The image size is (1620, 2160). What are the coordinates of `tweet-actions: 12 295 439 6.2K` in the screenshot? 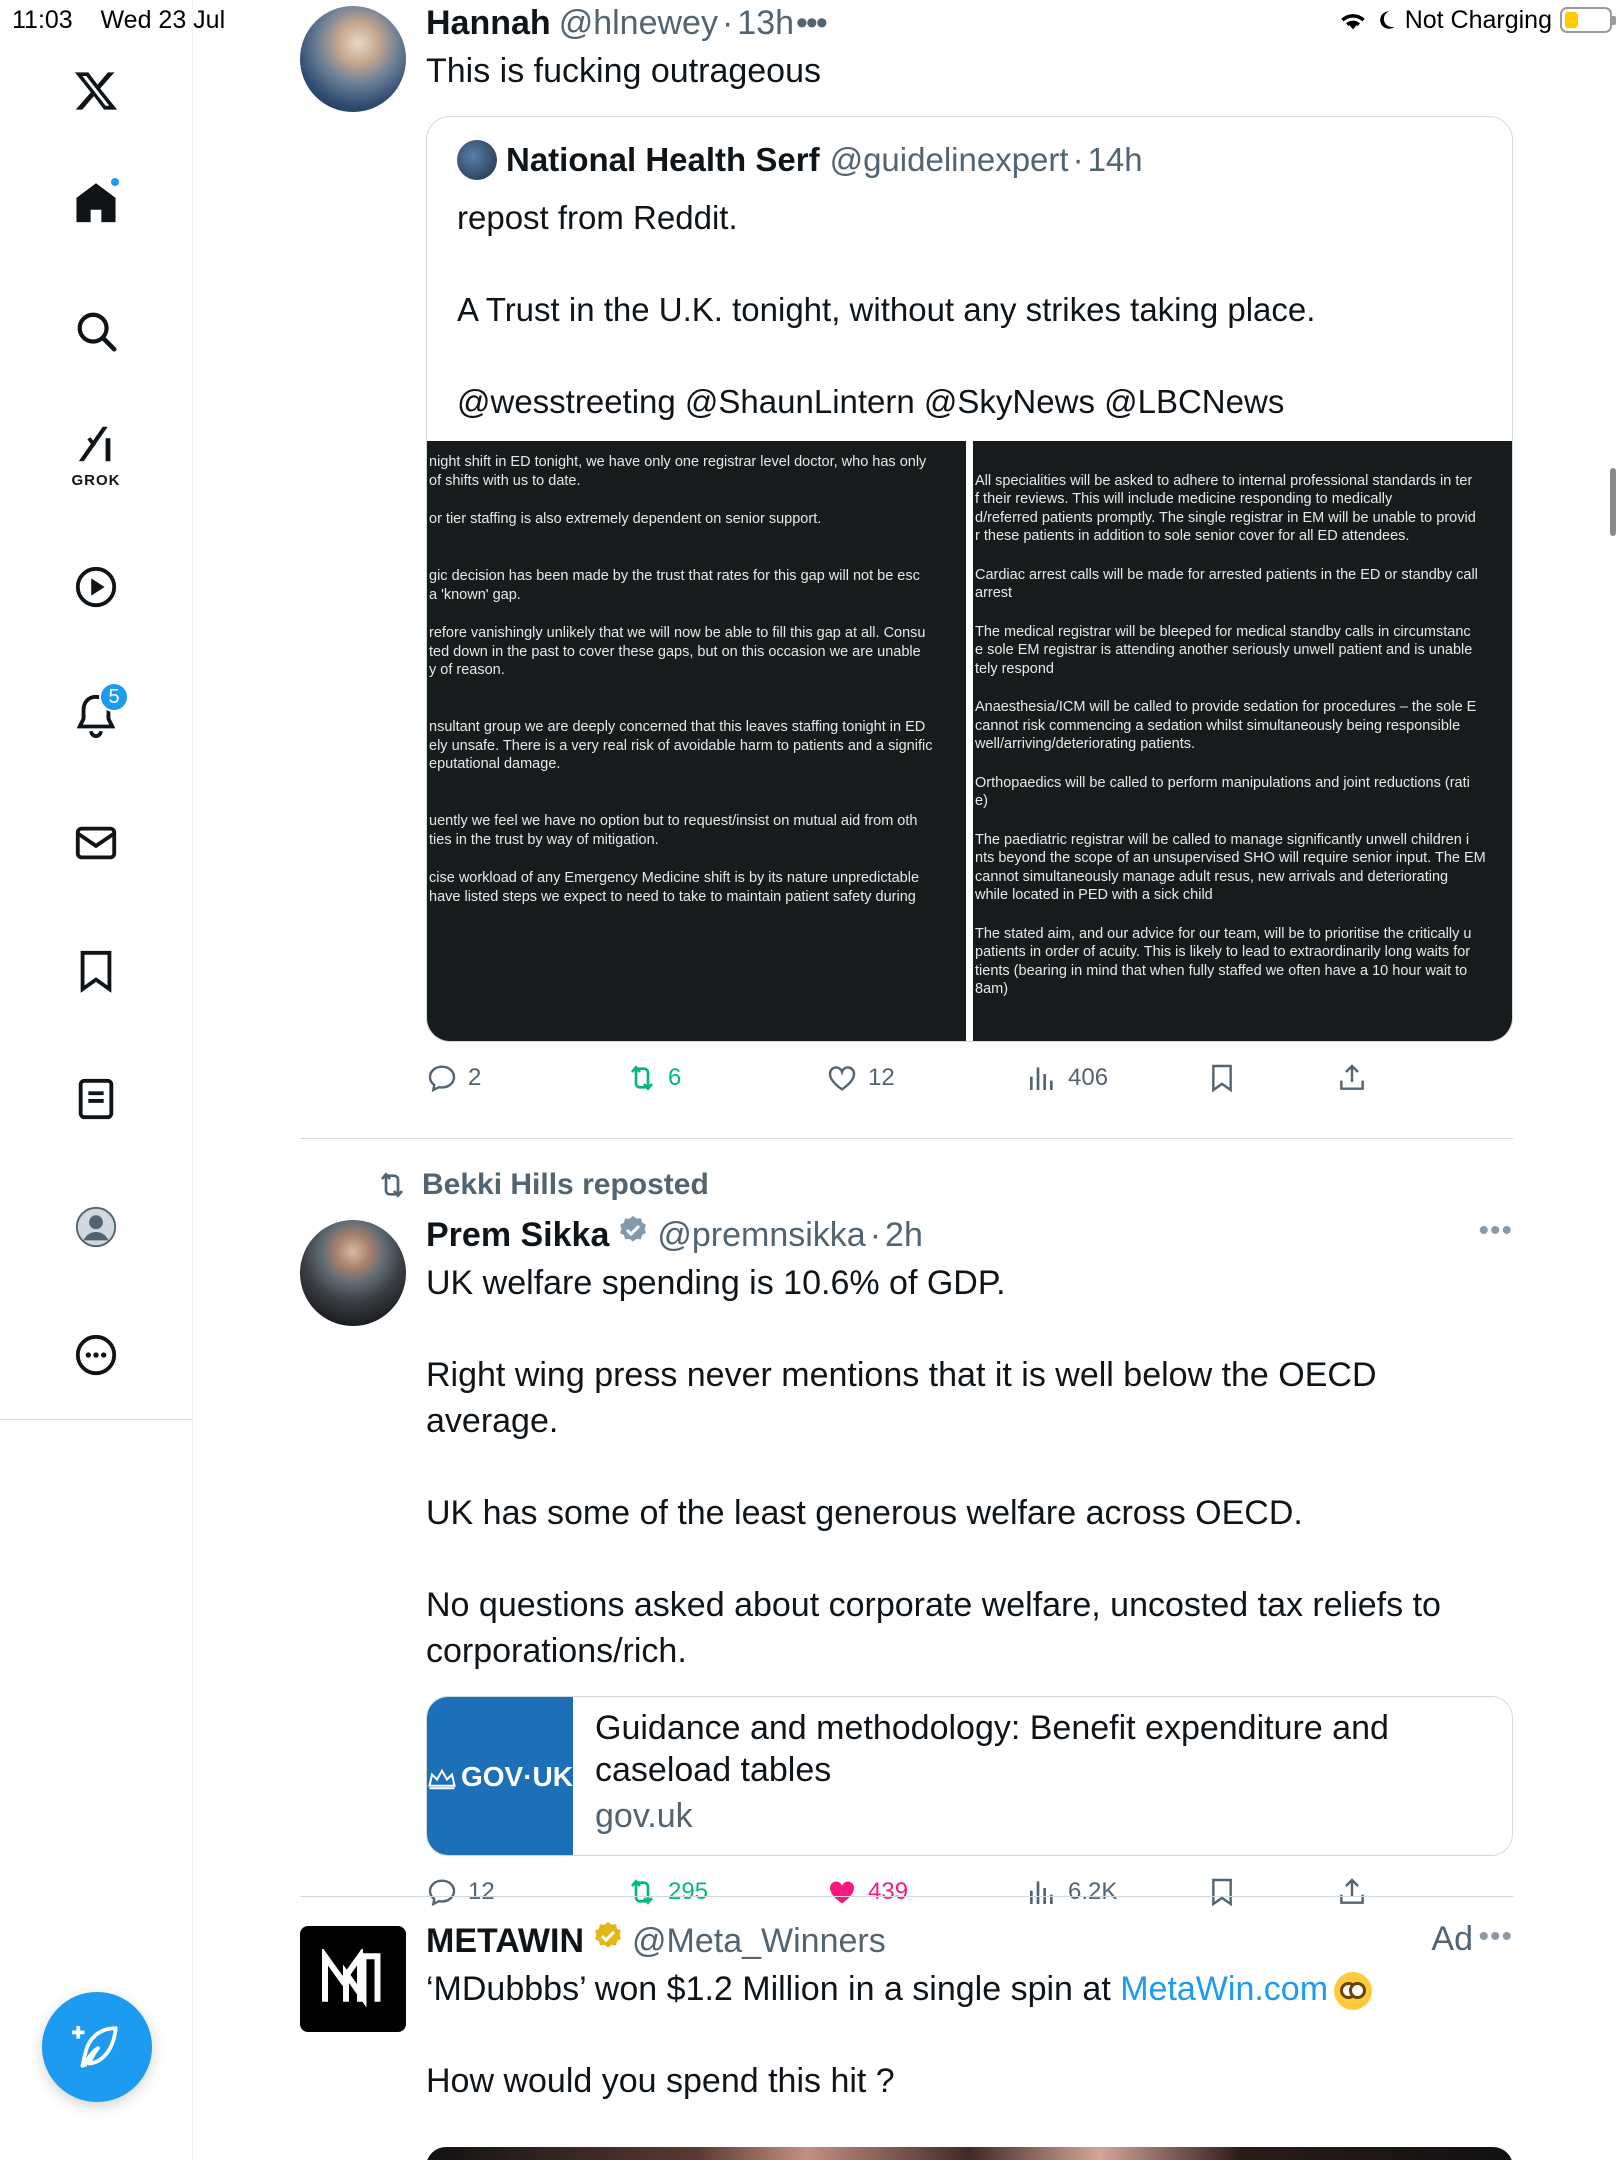 It's located at (969, 1898).